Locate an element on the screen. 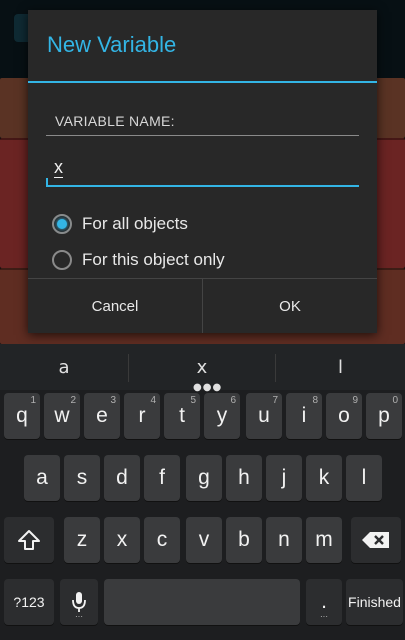 The image size is (405, 640). key-label: c is located at coordinates (162, 539).